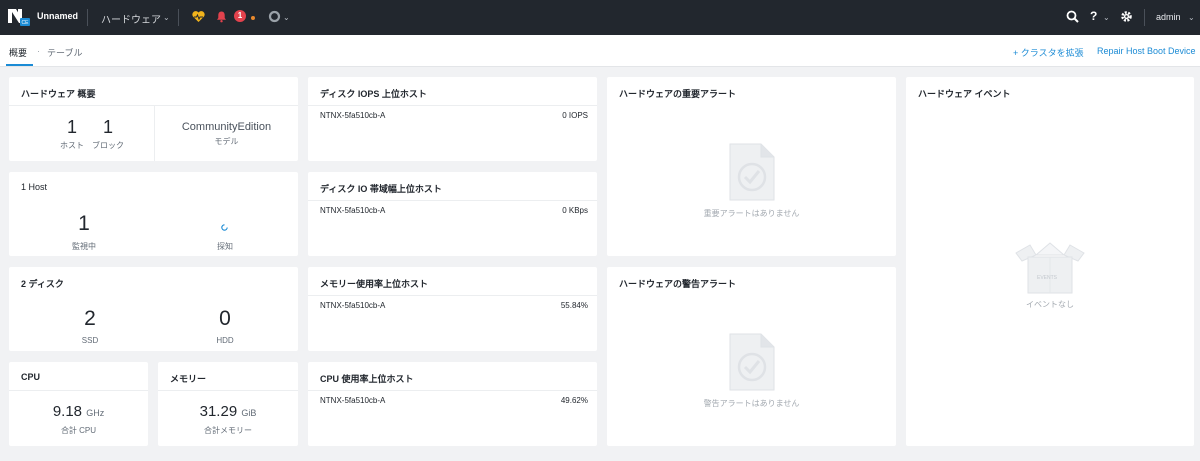  I want to click on hdd-count: 0, so click(225, 319).